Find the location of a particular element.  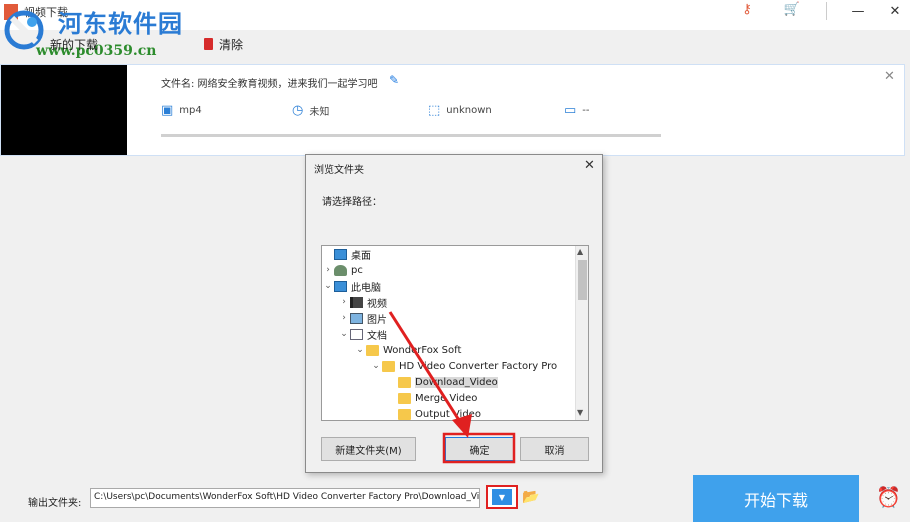

clear-button: 清除 is located at coordinates (223, 44).